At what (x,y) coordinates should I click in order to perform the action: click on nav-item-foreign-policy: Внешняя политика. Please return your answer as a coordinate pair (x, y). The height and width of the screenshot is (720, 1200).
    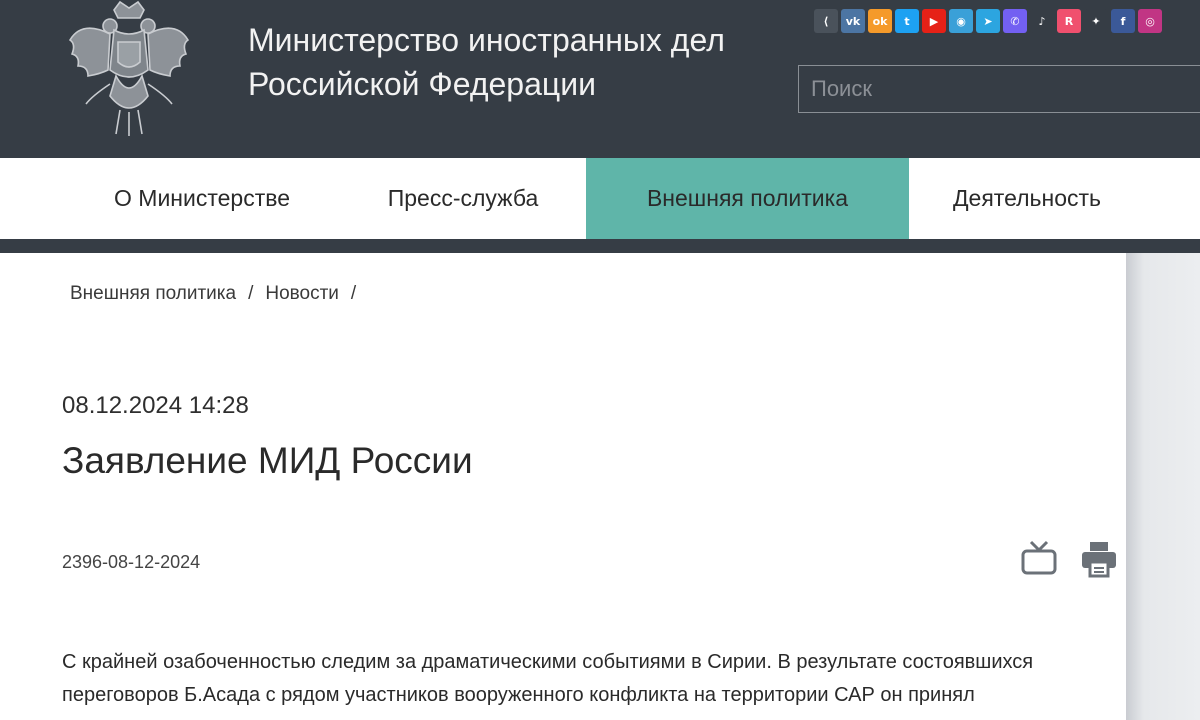
    Looking at the image, I should click on (747, 198).